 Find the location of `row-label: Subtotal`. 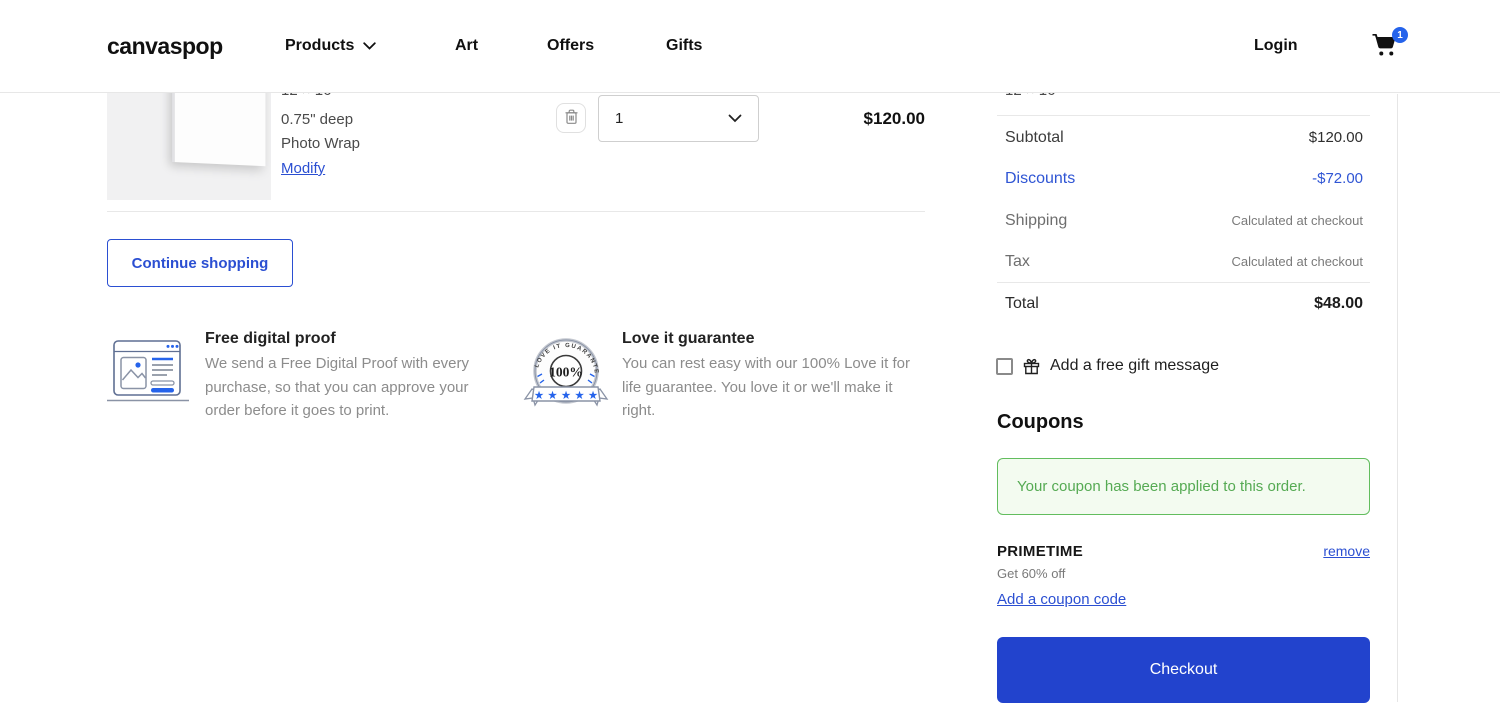

row-label: Subtotal is located at coordinates (1034, 137).